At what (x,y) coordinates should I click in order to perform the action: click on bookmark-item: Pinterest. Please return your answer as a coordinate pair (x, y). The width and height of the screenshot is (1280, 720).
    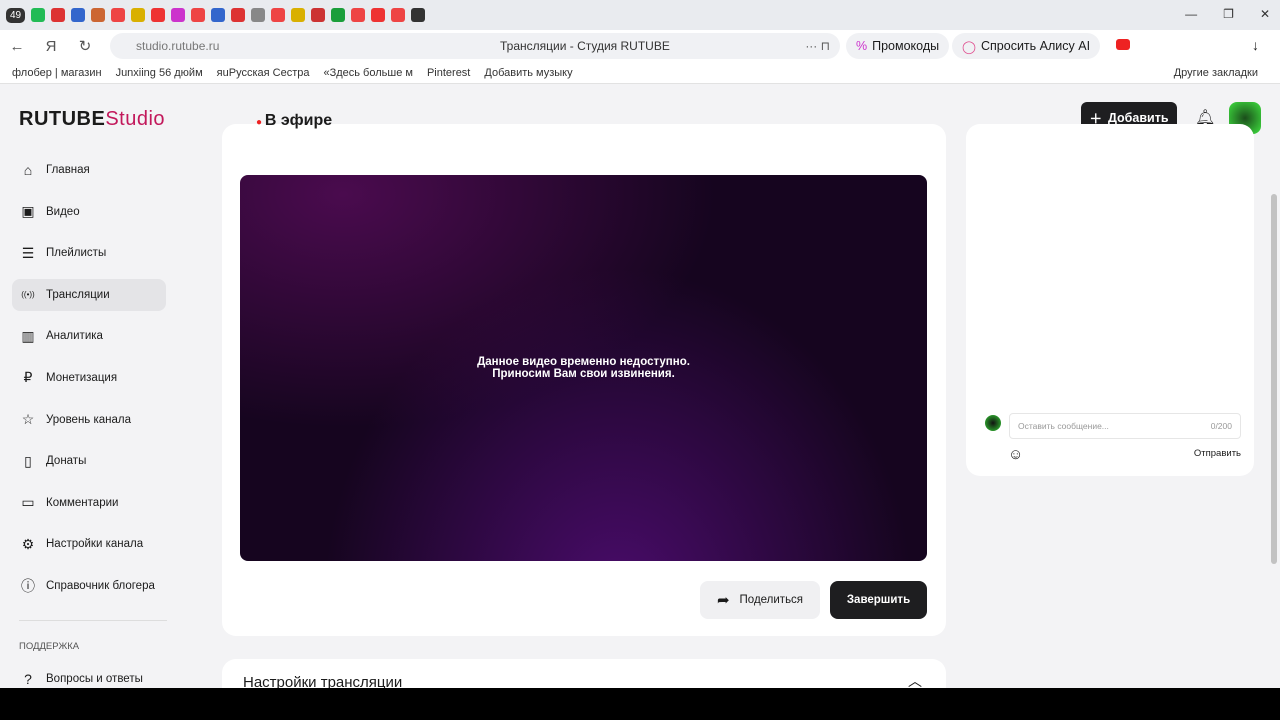
    Looking at the image, I should click on (448, 73).